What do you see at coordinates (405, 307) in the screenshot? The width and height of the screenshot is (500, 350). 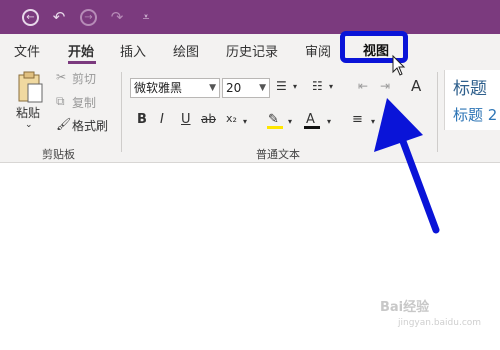 I see `watermark-logo: Bai经验` at bounding box center [405, 307].